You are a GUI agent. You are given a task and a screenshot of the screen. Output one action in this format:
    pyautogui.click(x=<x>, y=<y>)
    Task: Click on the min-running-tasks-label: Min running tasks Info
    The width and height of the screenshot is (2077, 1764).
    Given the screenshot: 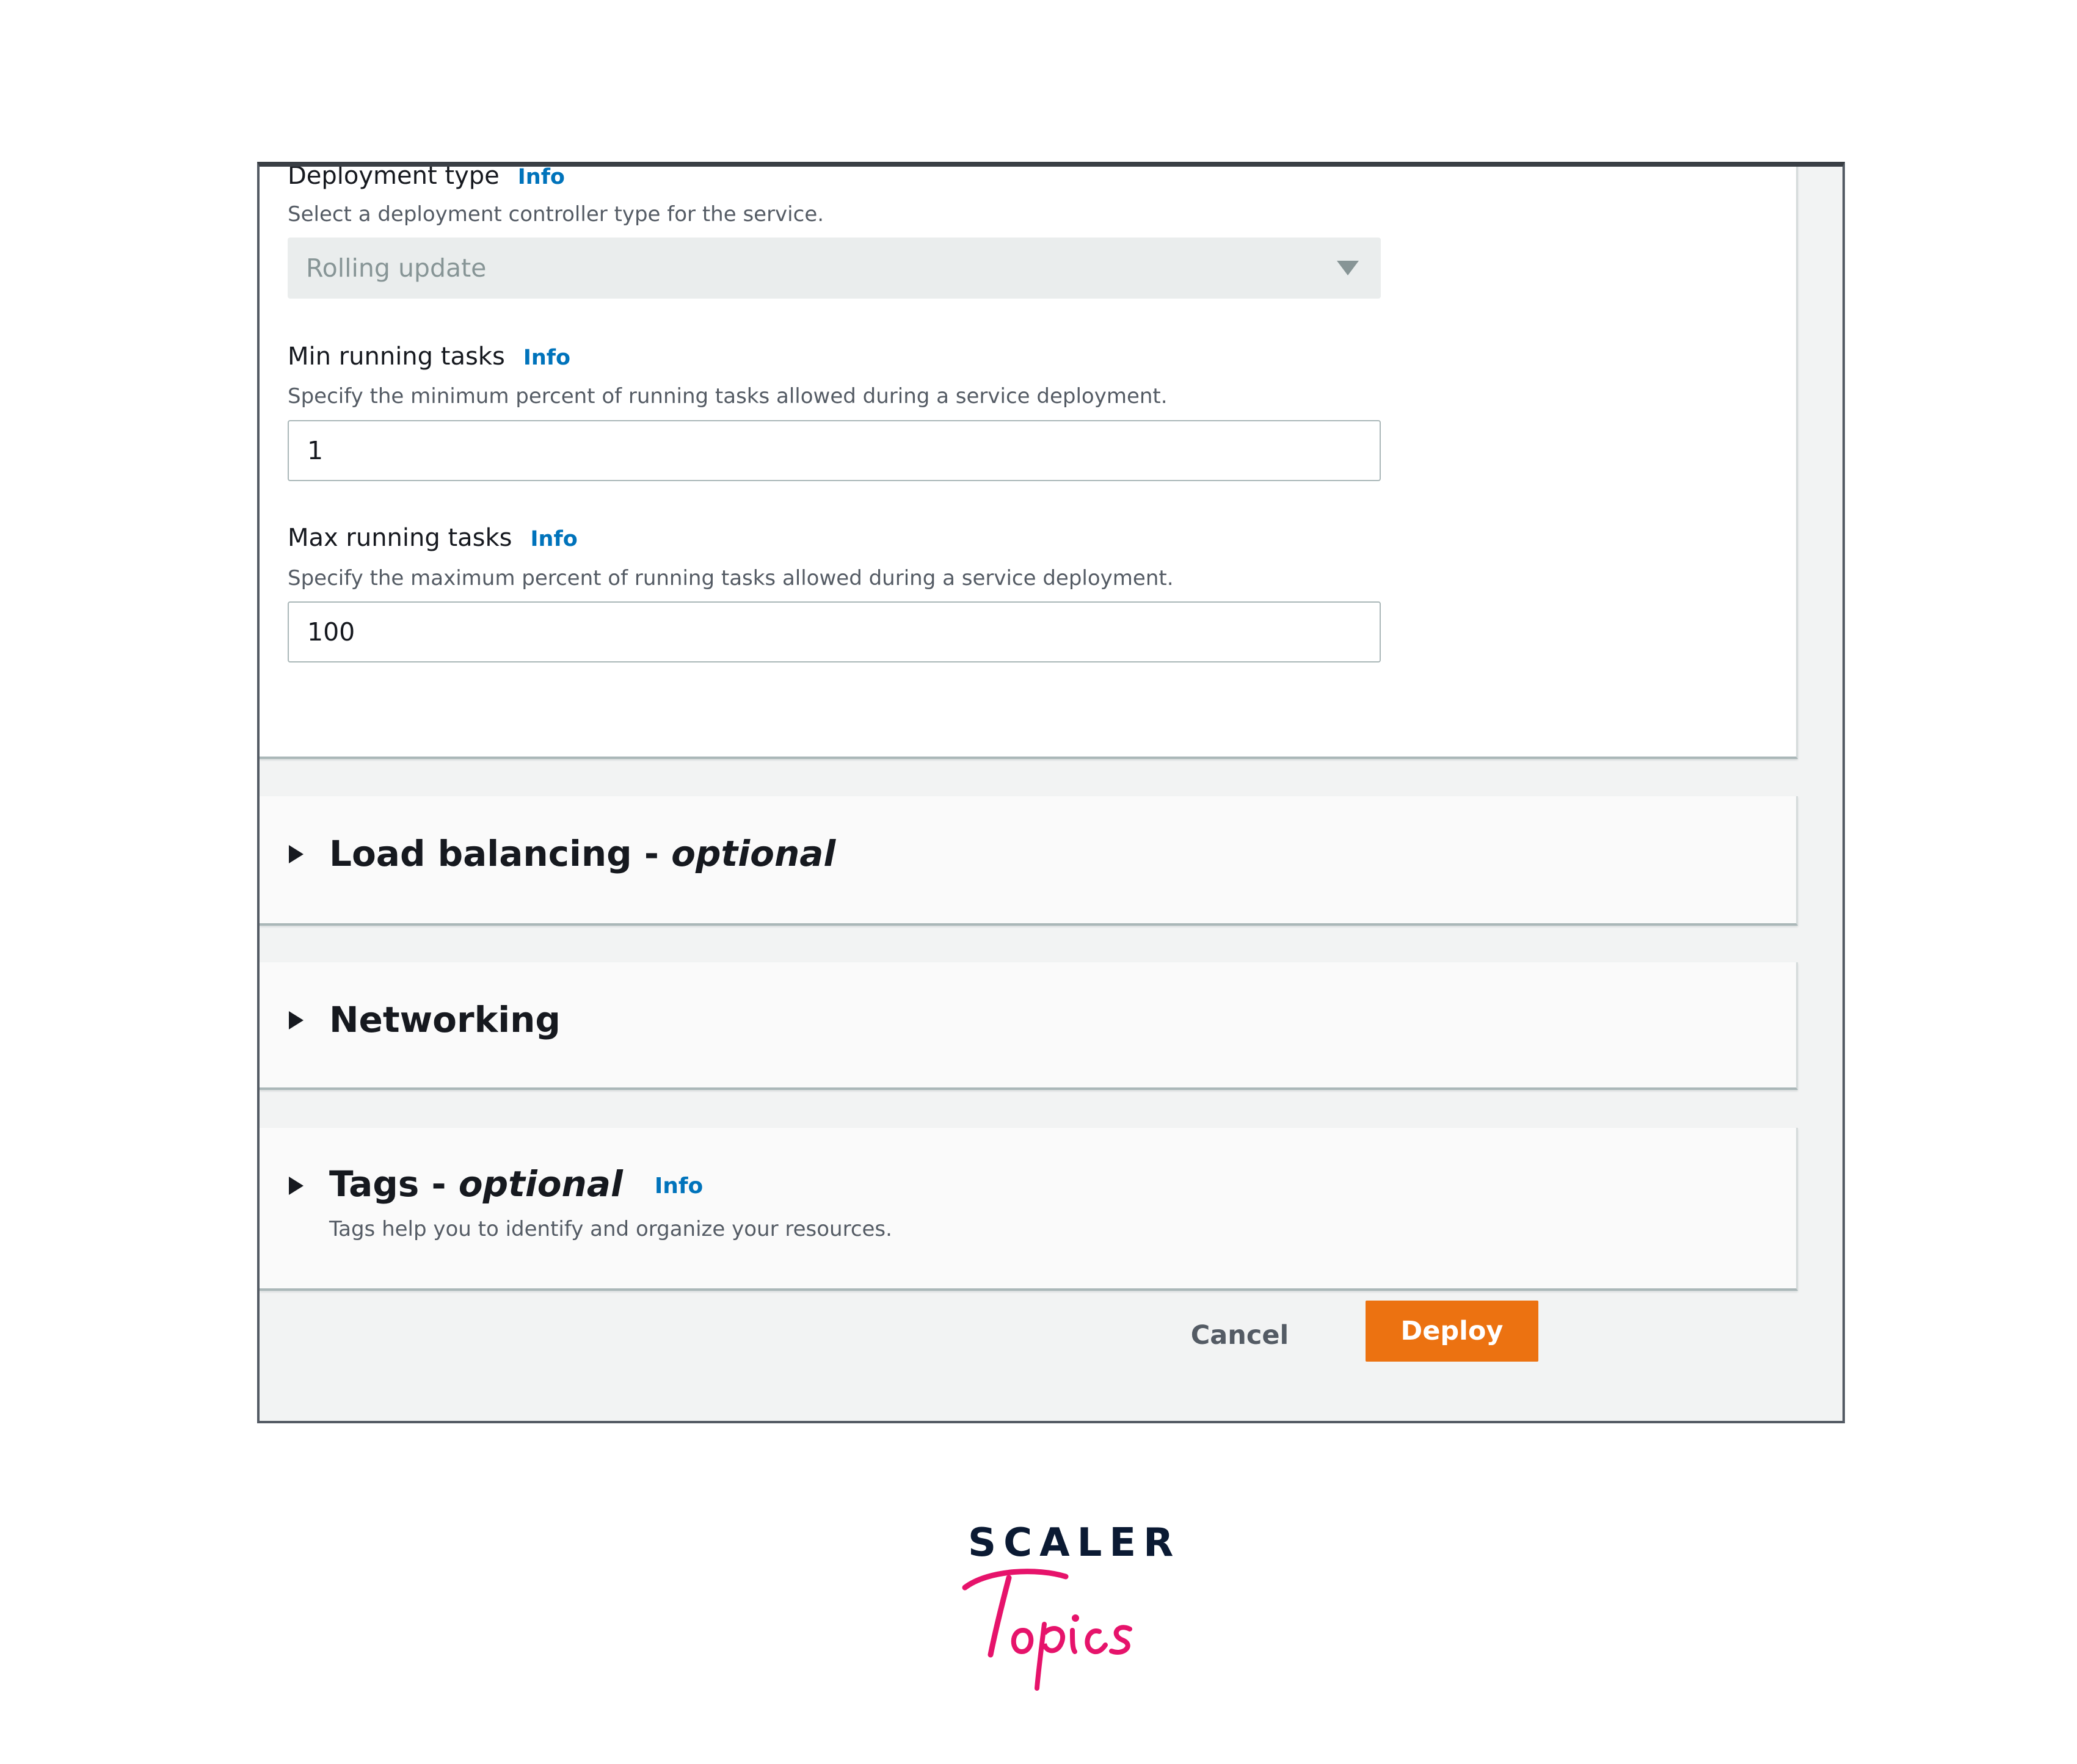 What is the action you would take?
    pyautogui.click(x=429, y=357)
    